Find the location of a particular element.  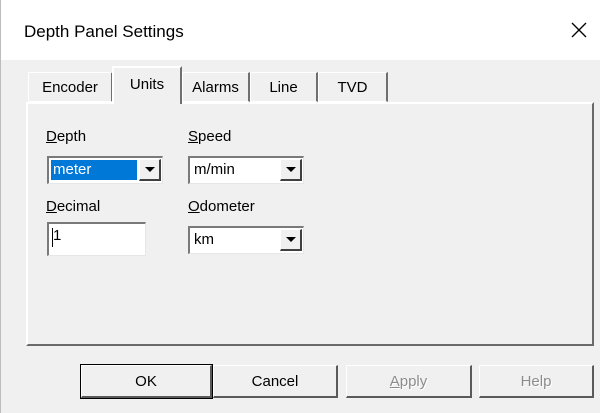

ok-button: OK is located at coordinates (146, 381).